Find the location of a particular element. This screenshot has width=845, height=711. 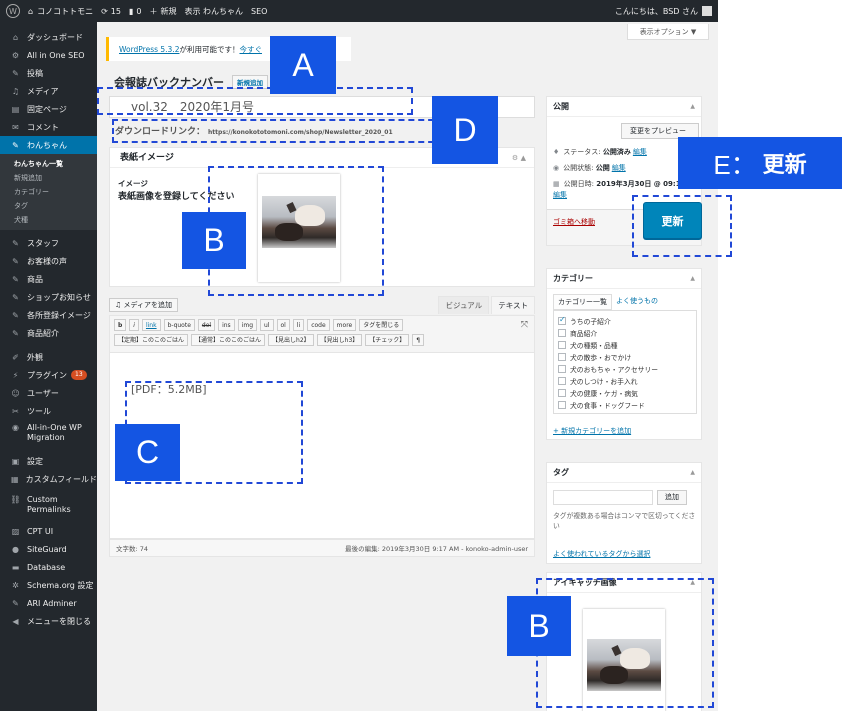

sidebar-item-b-1: ✎ お客様の声 is located at coordinates (48, 261).